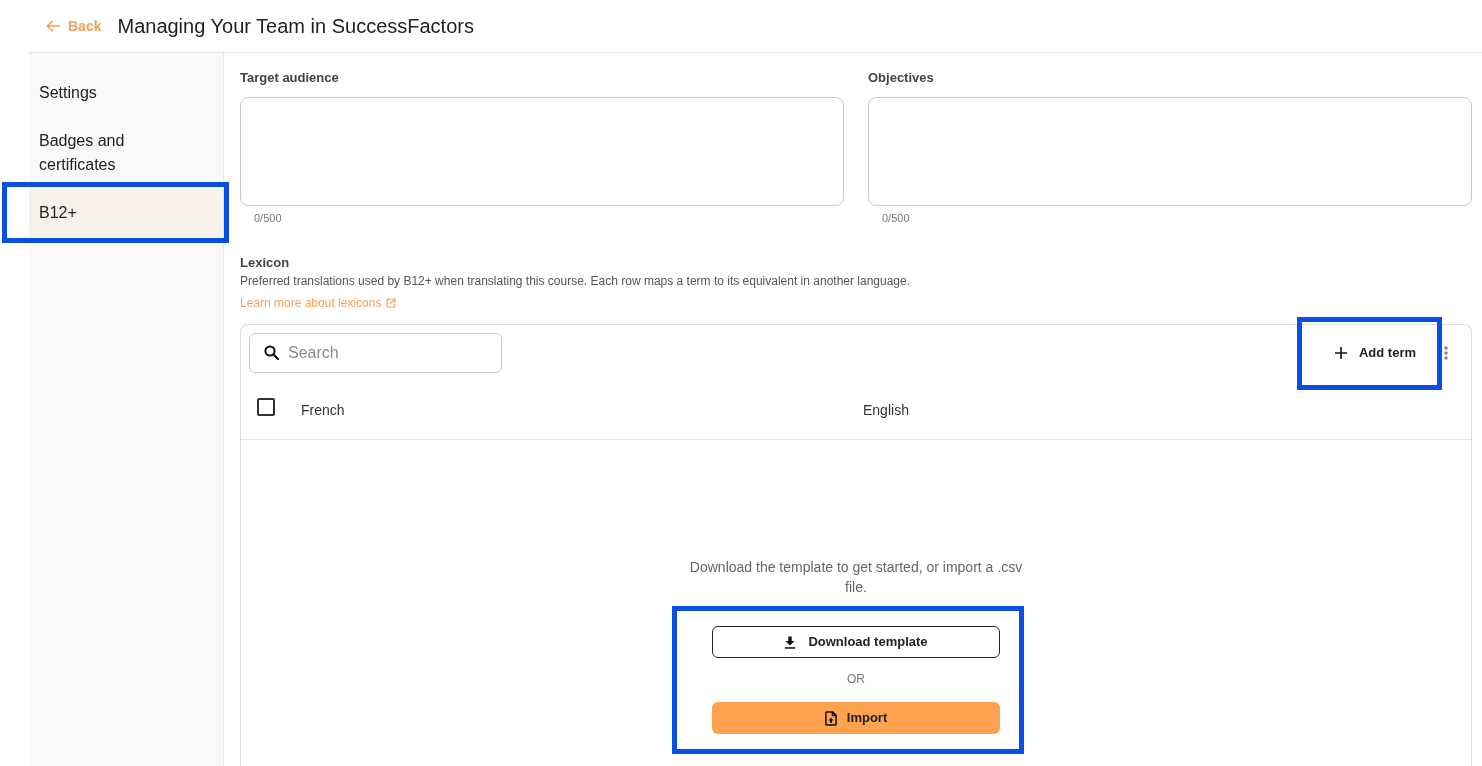  I want to click on search-icon, so click(271, 352).